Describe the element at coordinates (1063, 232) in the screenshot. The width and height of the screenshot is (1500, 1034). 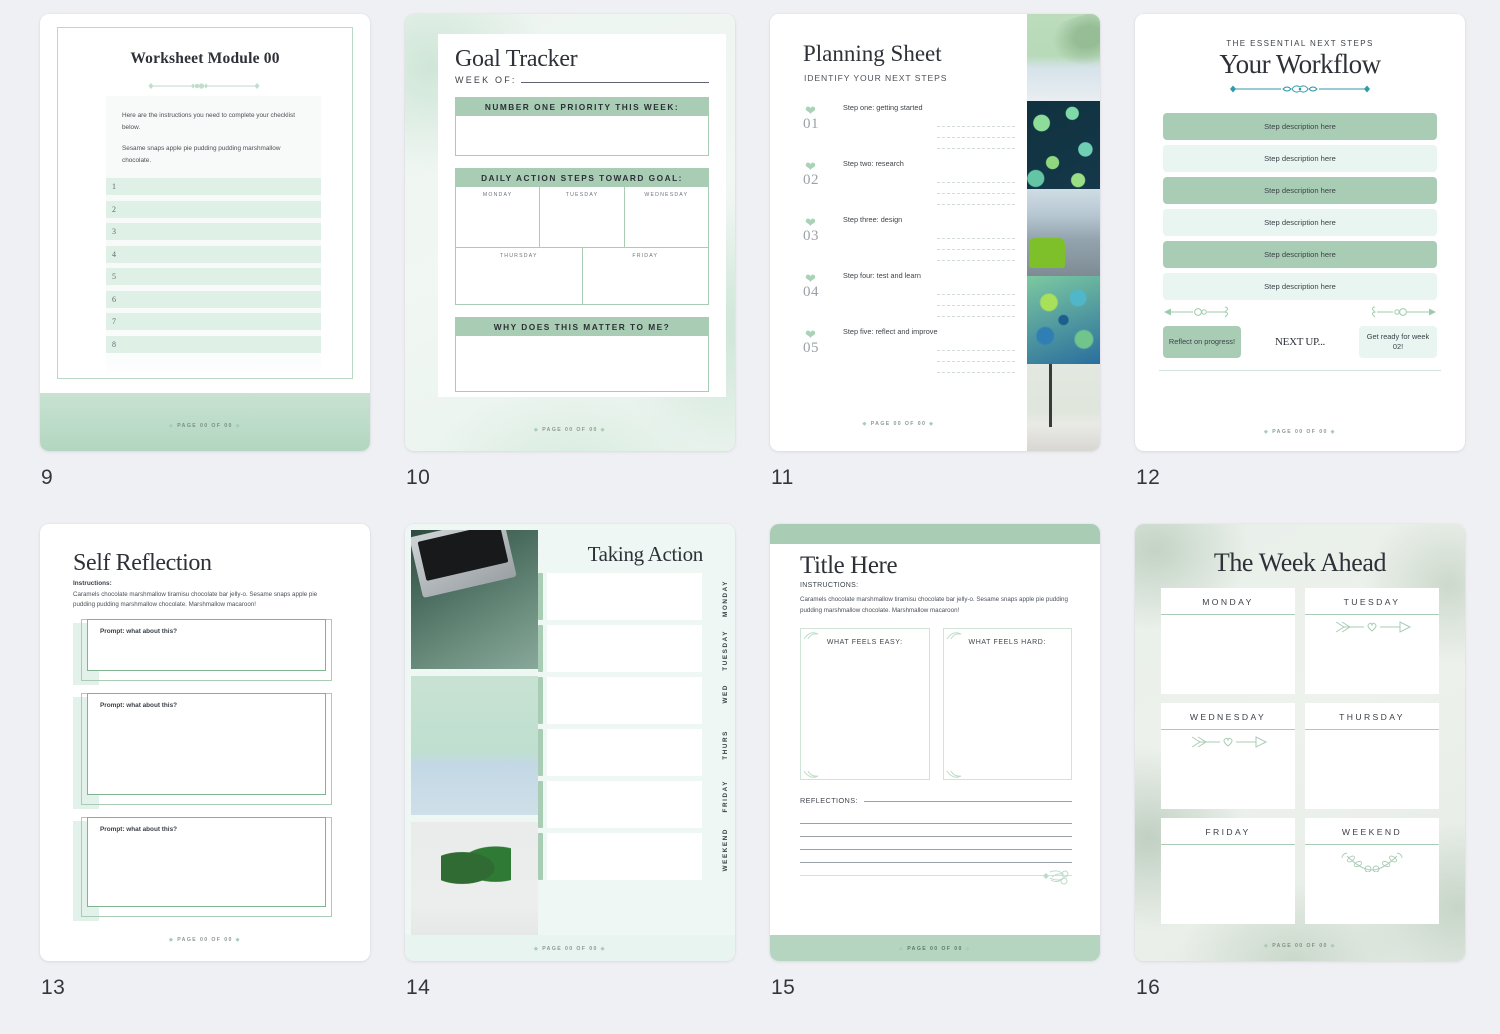
I see `green-office-chair-photo` at that location.